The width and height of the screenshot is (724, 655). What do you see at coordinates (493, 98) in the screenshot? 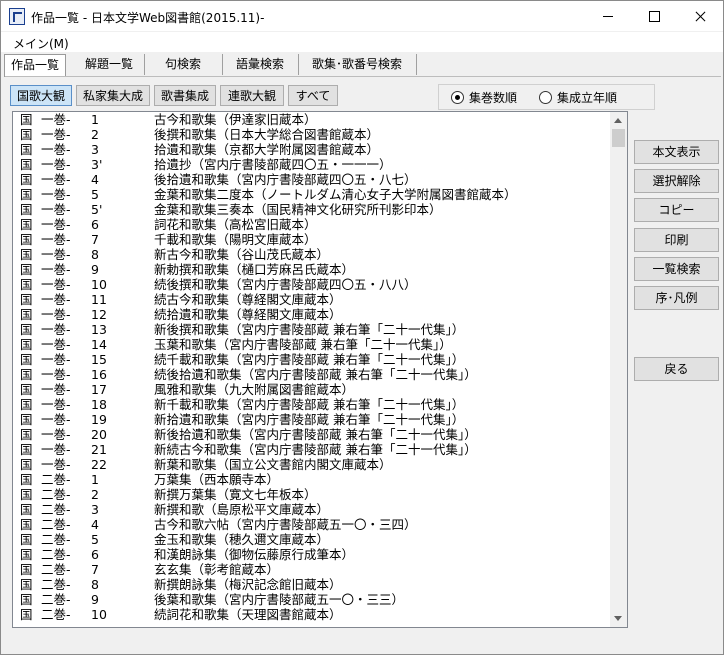
I see `sort-by-volume-label: 集巻数順` at bounding box center [493, 98].